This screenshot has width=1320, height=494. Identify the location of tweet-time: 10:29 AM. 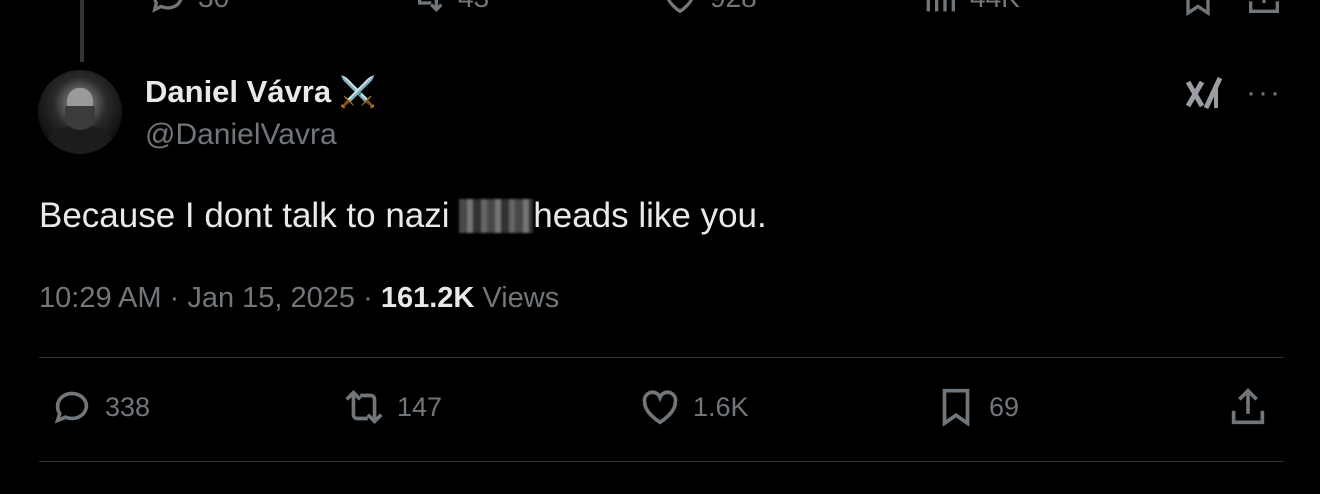
(100, 298).